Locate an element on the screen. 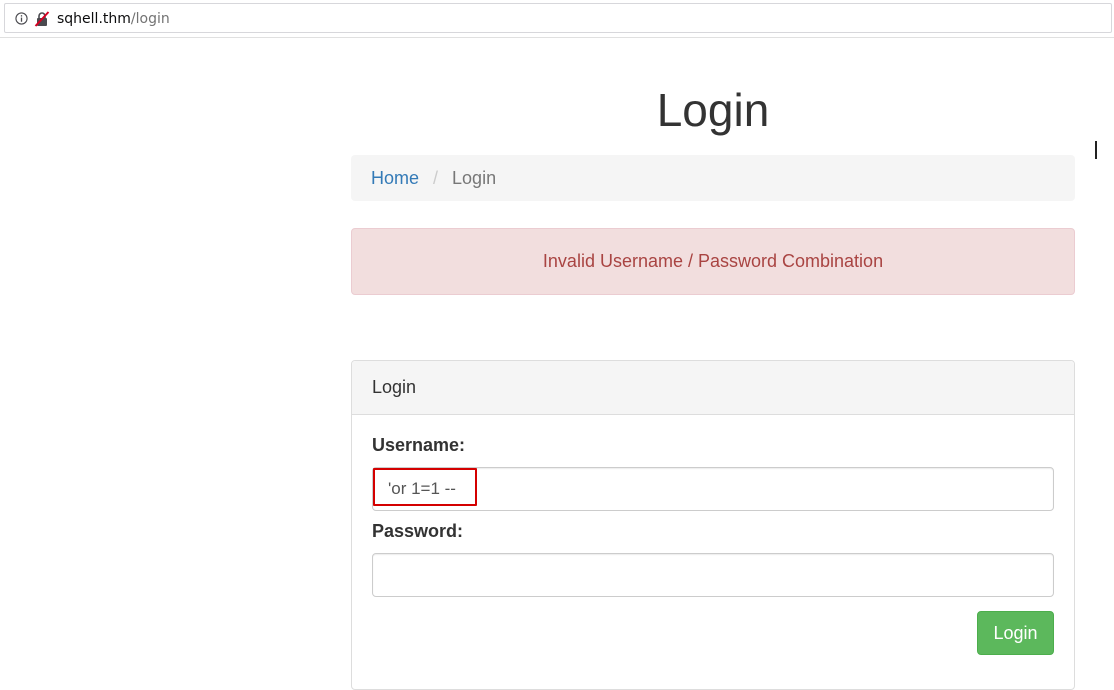 This screenshot has width=1114, height=690. username-input: 'or 1=1 -- is located at coordinates (713, 489).